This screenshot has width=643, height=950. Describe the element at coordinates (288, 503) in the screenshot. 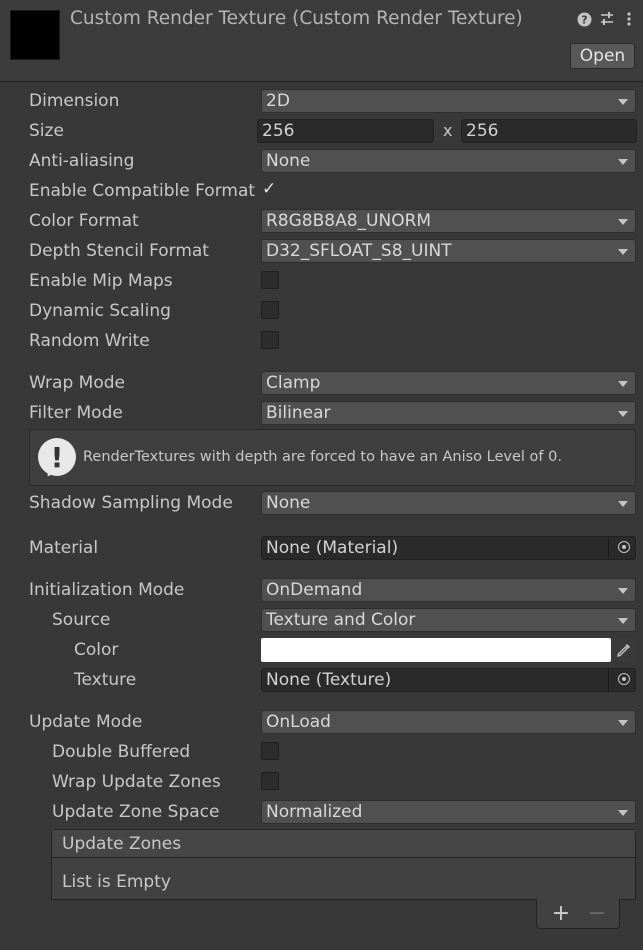

I see `shadow-sampling-mode-value: None` at that location.